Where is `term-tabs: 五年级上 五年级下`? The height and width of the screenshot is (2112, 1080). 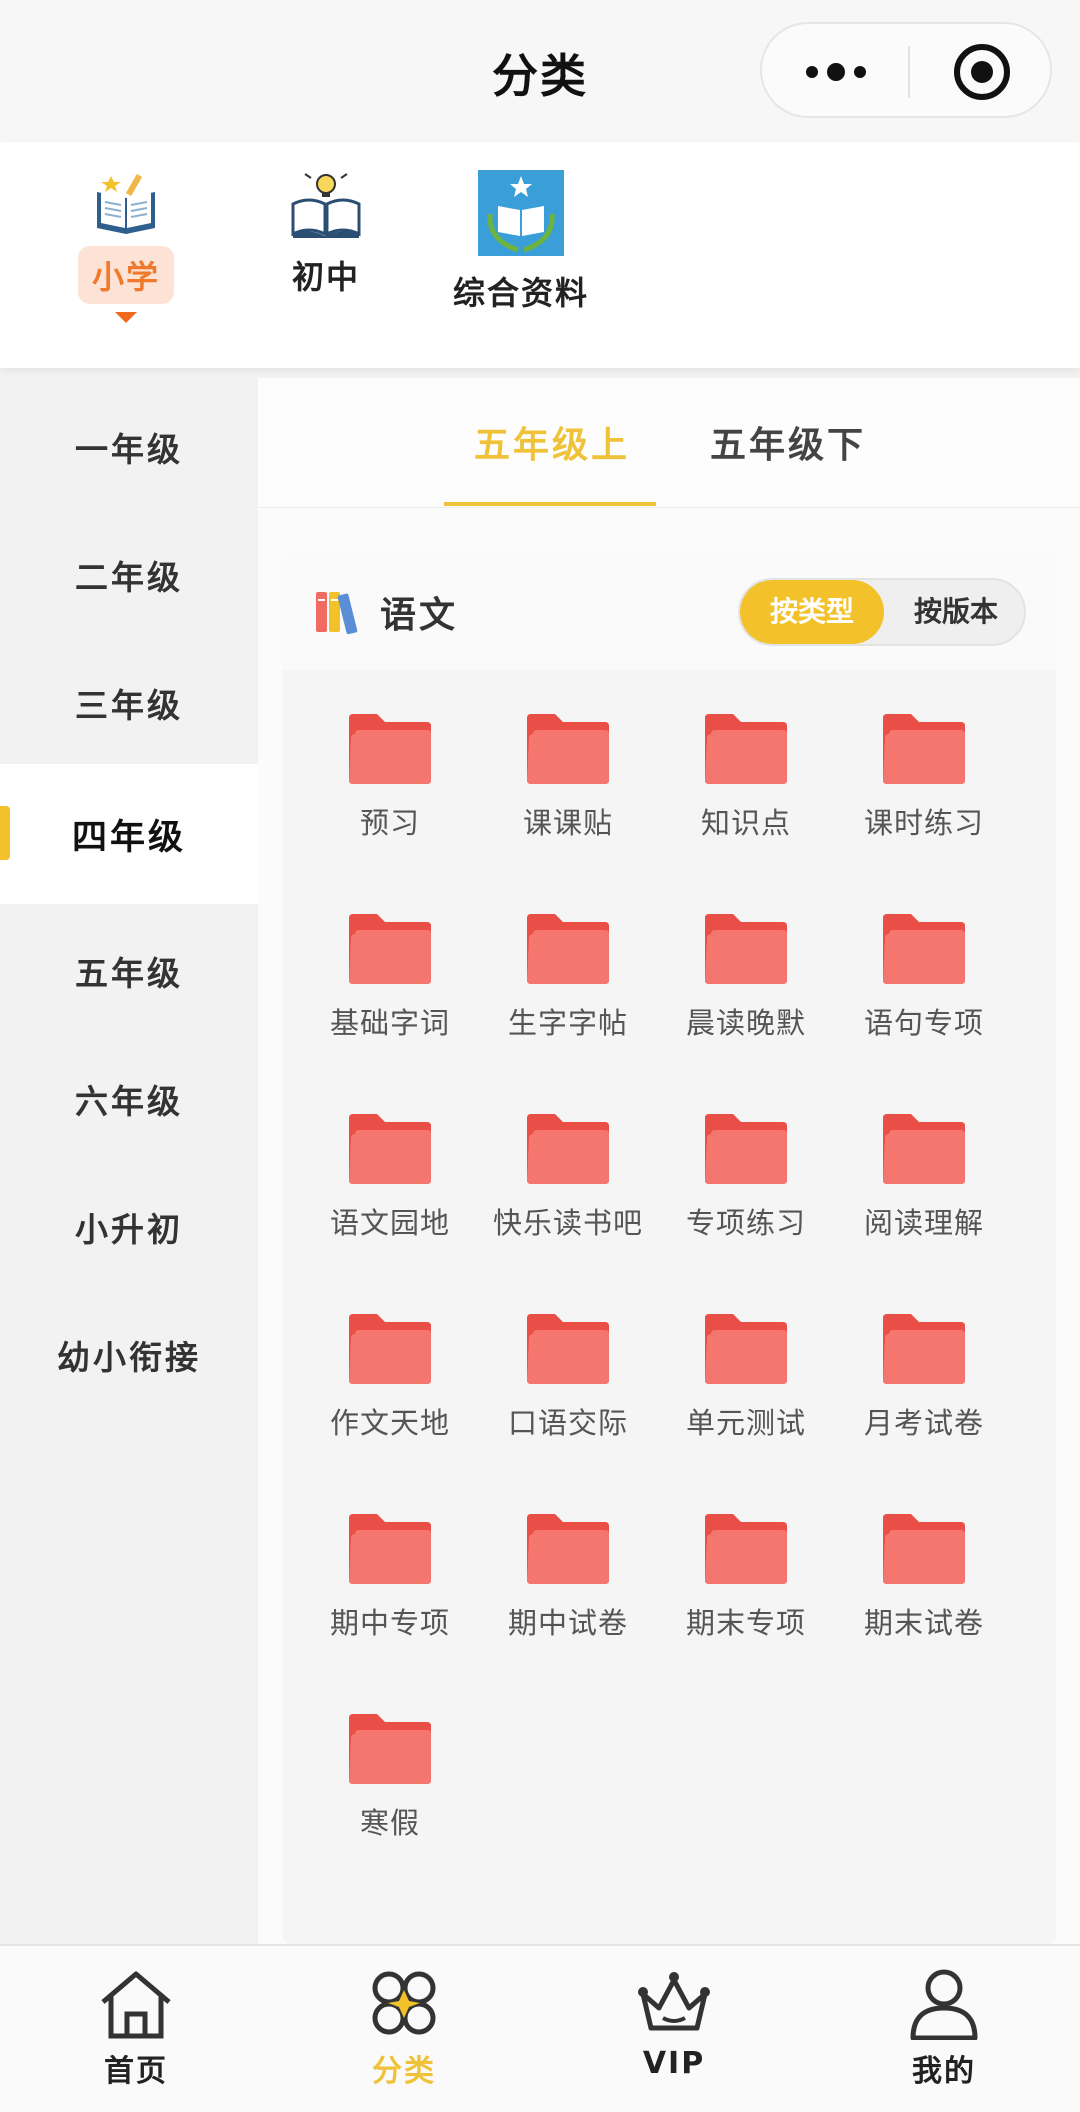
term-tabs: 五年级上 五年级下 is located at coordinates (669, 443).